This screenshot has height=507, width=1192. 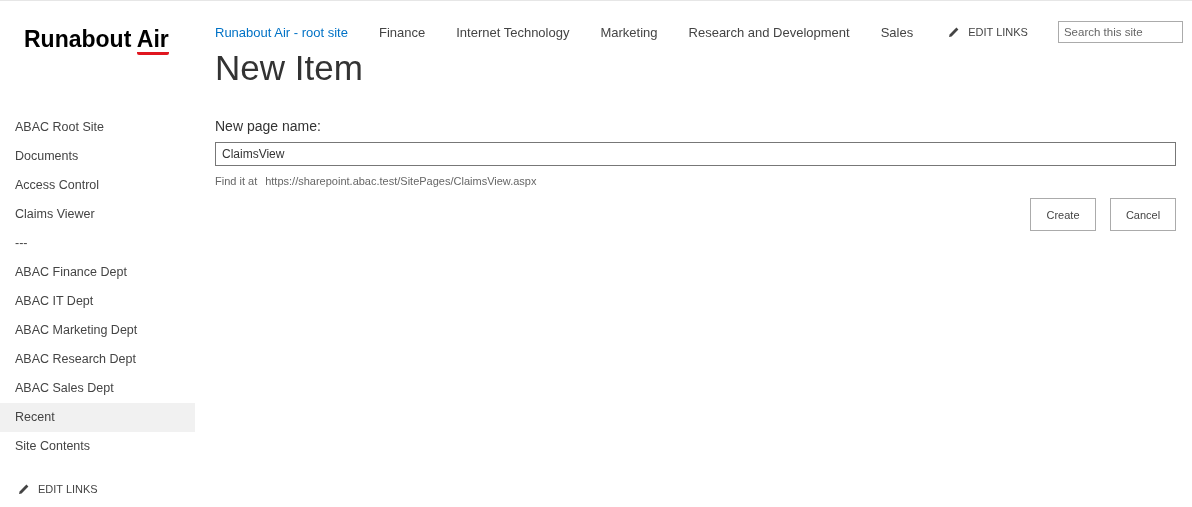 What do you see at coordinates (97, 359) in the screenshot?
I see `sidebar-item: ABAC Research Dept` at bounding box center [97, 359].